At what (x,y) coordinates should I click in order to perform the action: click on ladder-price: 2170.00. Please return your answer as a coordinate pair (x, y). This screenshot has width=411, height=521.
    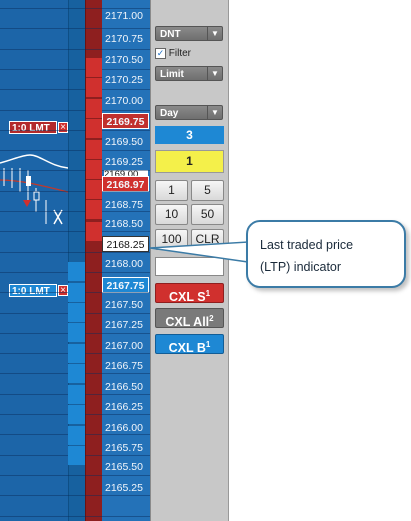
    Looking at the image, I should click on (127, 101).